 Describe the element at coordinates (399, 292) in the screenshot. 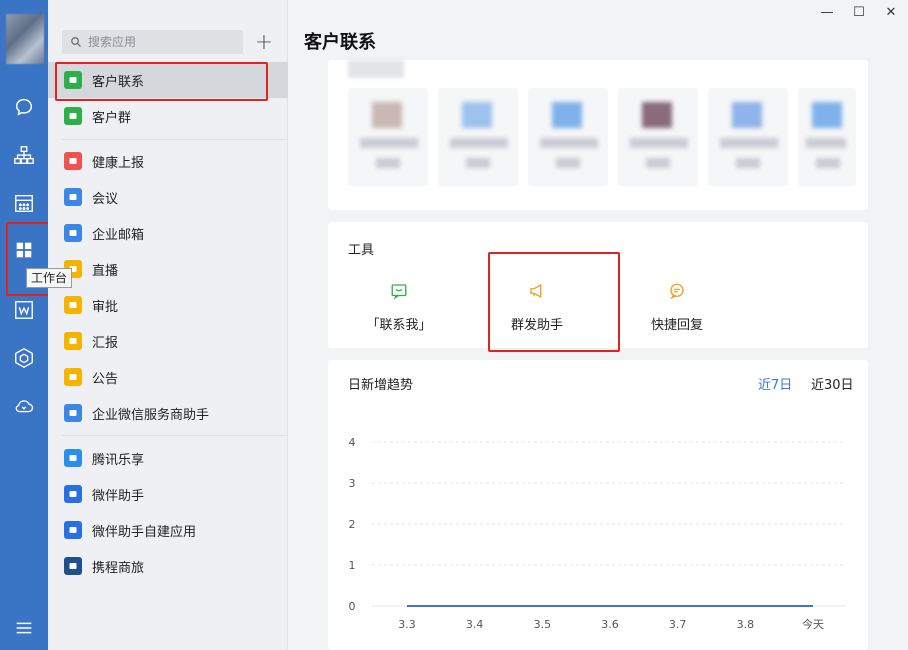

I see `contact-me-icon` at that location.